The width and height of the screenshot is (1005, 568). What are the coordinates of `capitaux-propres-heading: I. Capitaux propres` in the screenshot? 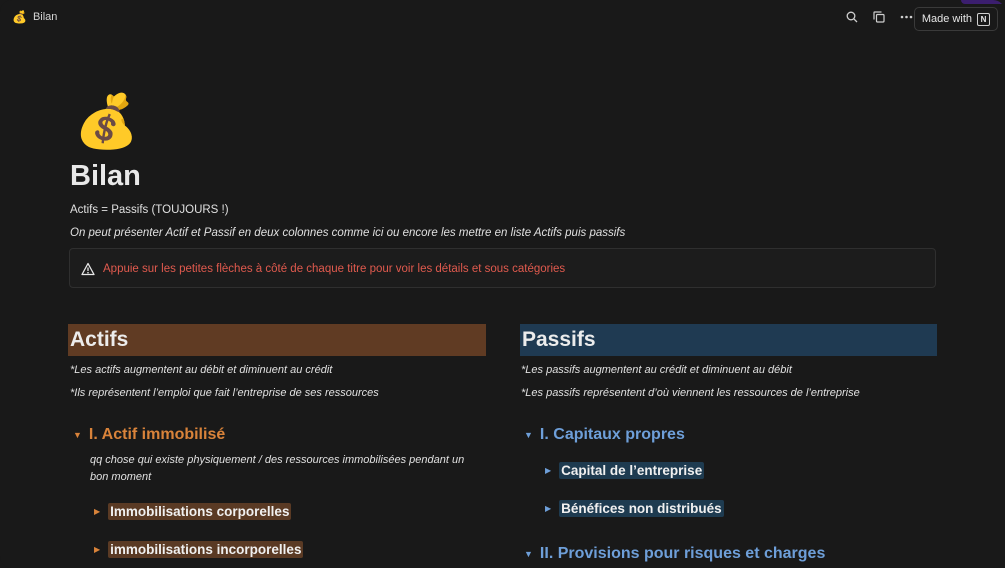 It's located at (612, 434).